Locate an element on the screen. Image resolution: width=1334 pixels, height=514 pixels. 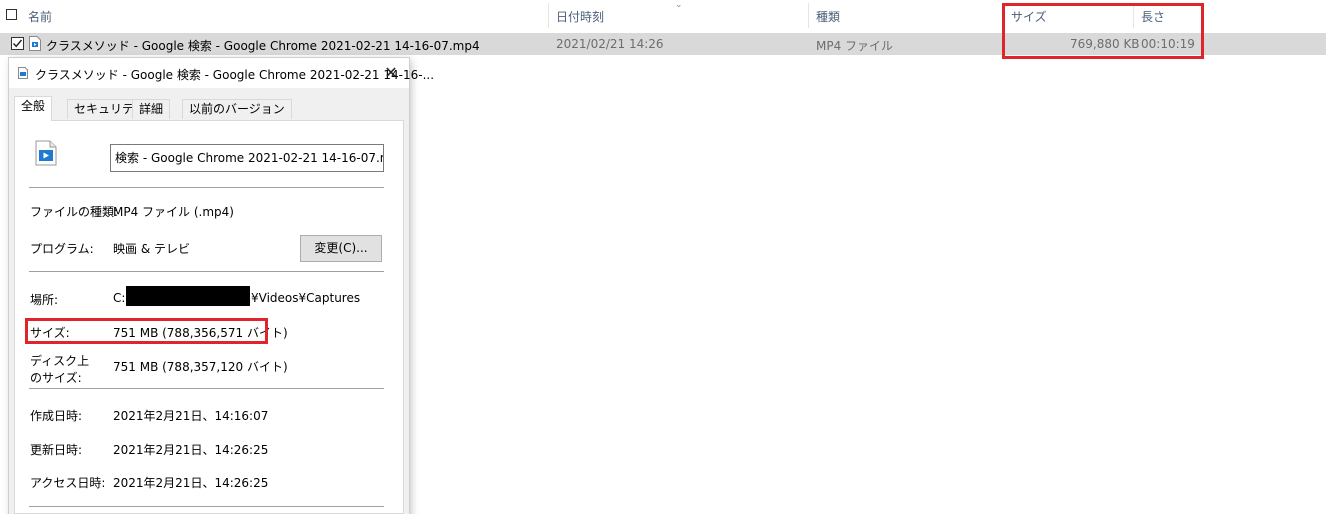
created-label: 作成日時: is located at coordinates (56, 416).